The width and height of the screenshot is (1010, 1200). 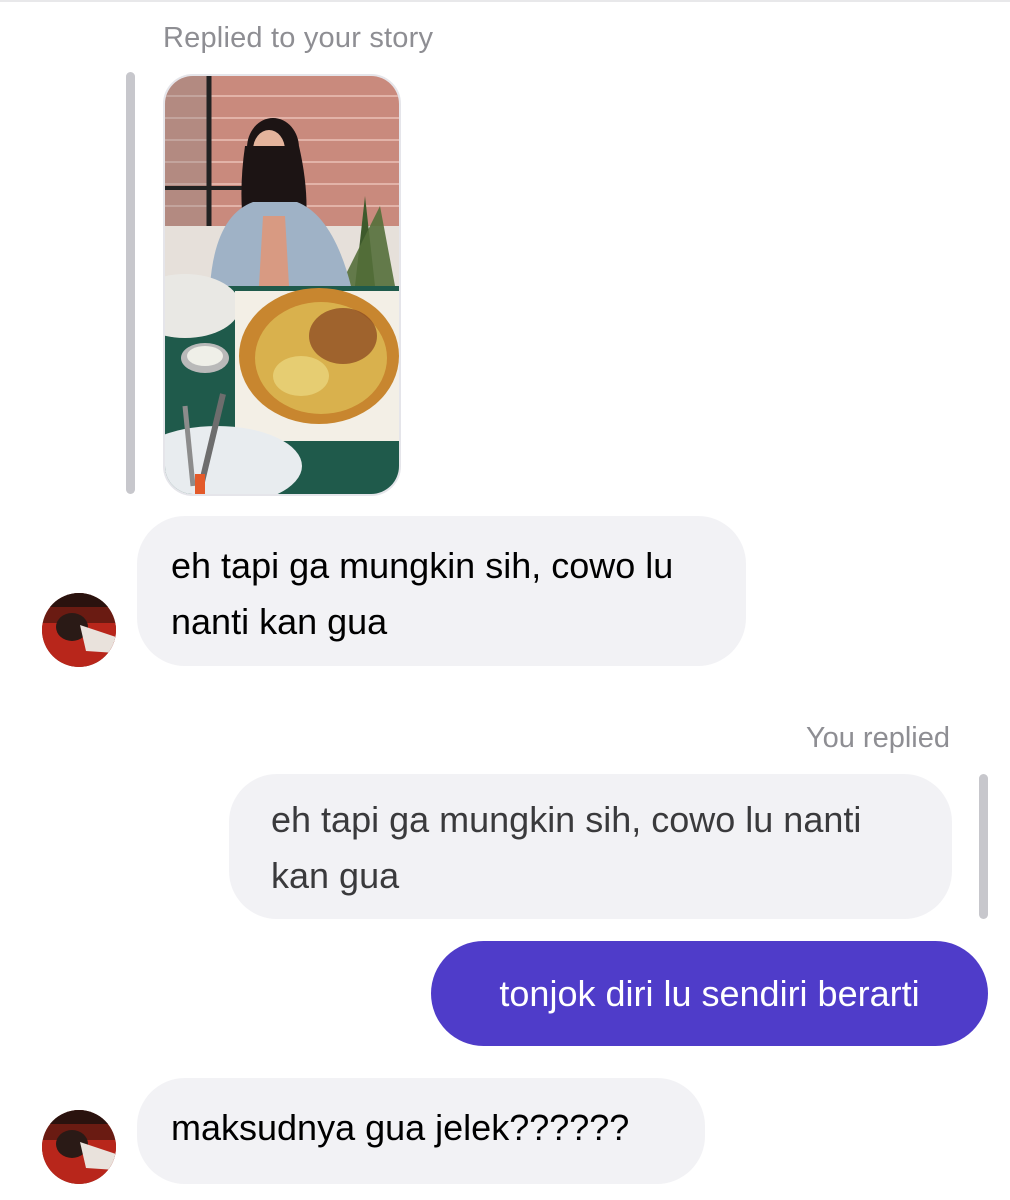 What do you see at coordinates (877, 738) in the screenshot?
I see `you-replied-label: You replied` at bounding box center [877, 738].